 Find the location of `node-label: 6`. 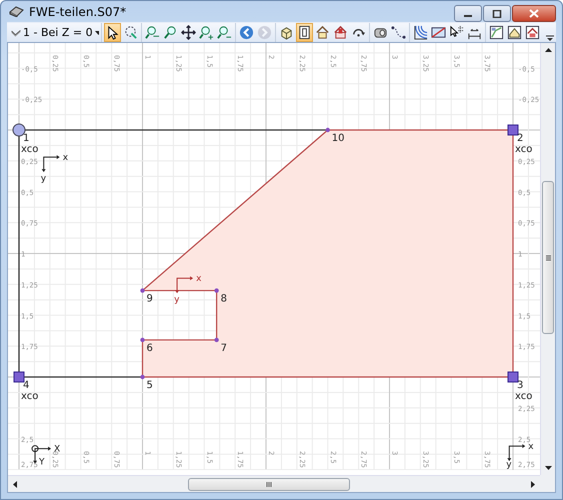

node-label: 6 is located at coordinates (149, 348).